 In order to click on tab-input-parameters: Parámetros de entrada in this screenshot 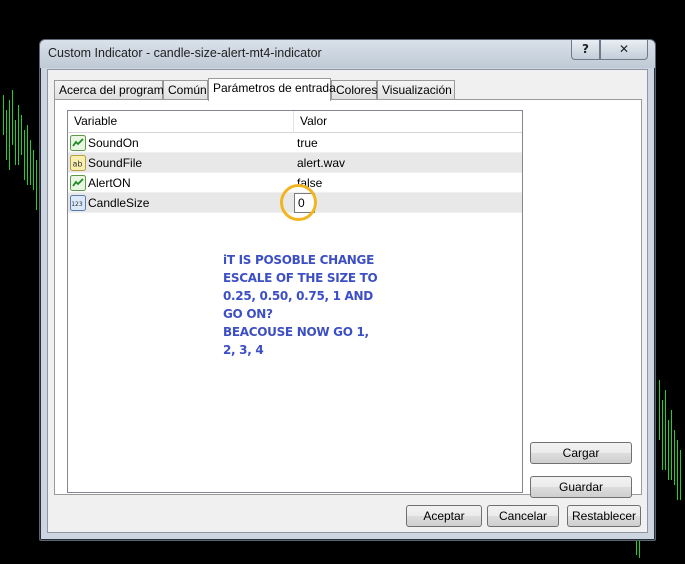, I will do `click(272, 89)`.